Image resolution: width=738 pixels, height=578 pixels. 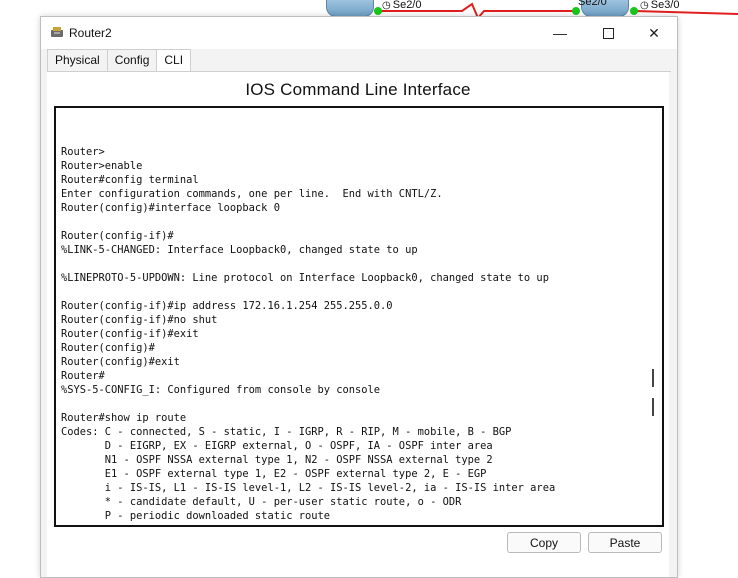 I want to click on close-button: ✕, so click(x=654, y=33).